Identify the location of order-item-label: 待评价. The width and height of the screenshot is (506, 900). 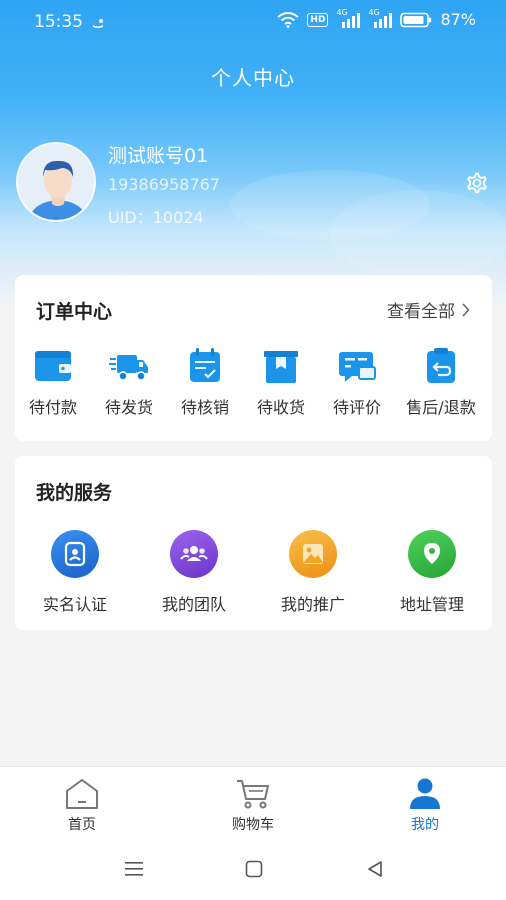
(356, 407).